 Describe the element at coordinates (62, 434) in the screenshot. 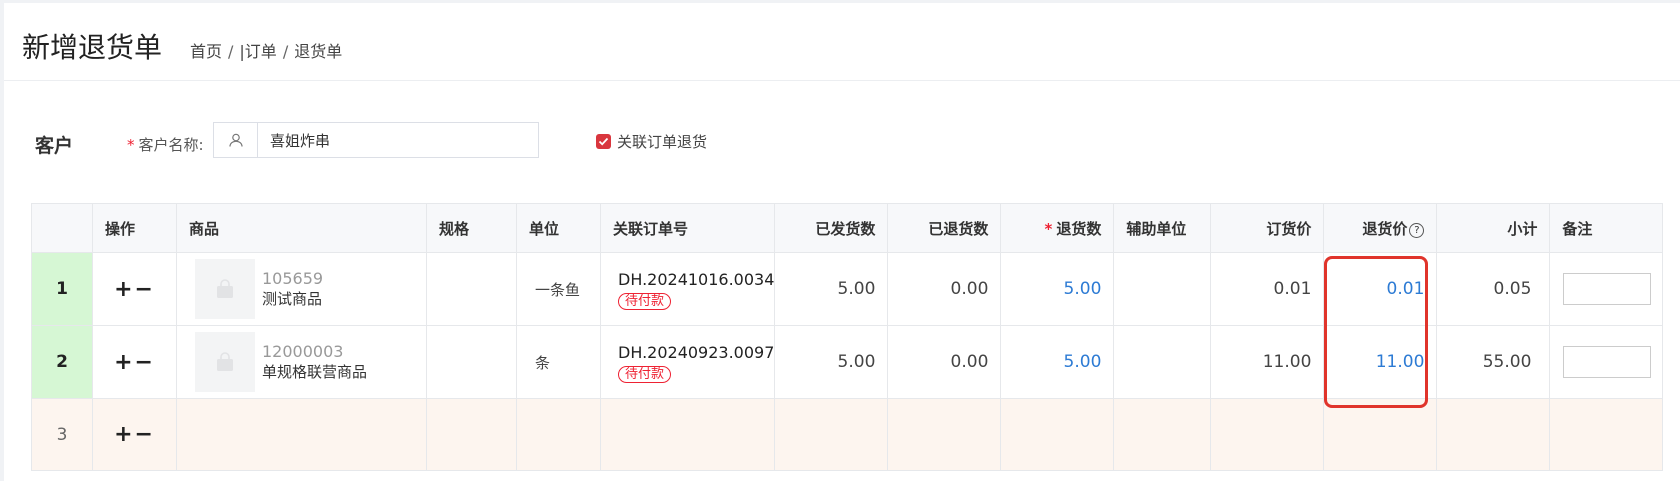

I see `row-index: 3` at that location.